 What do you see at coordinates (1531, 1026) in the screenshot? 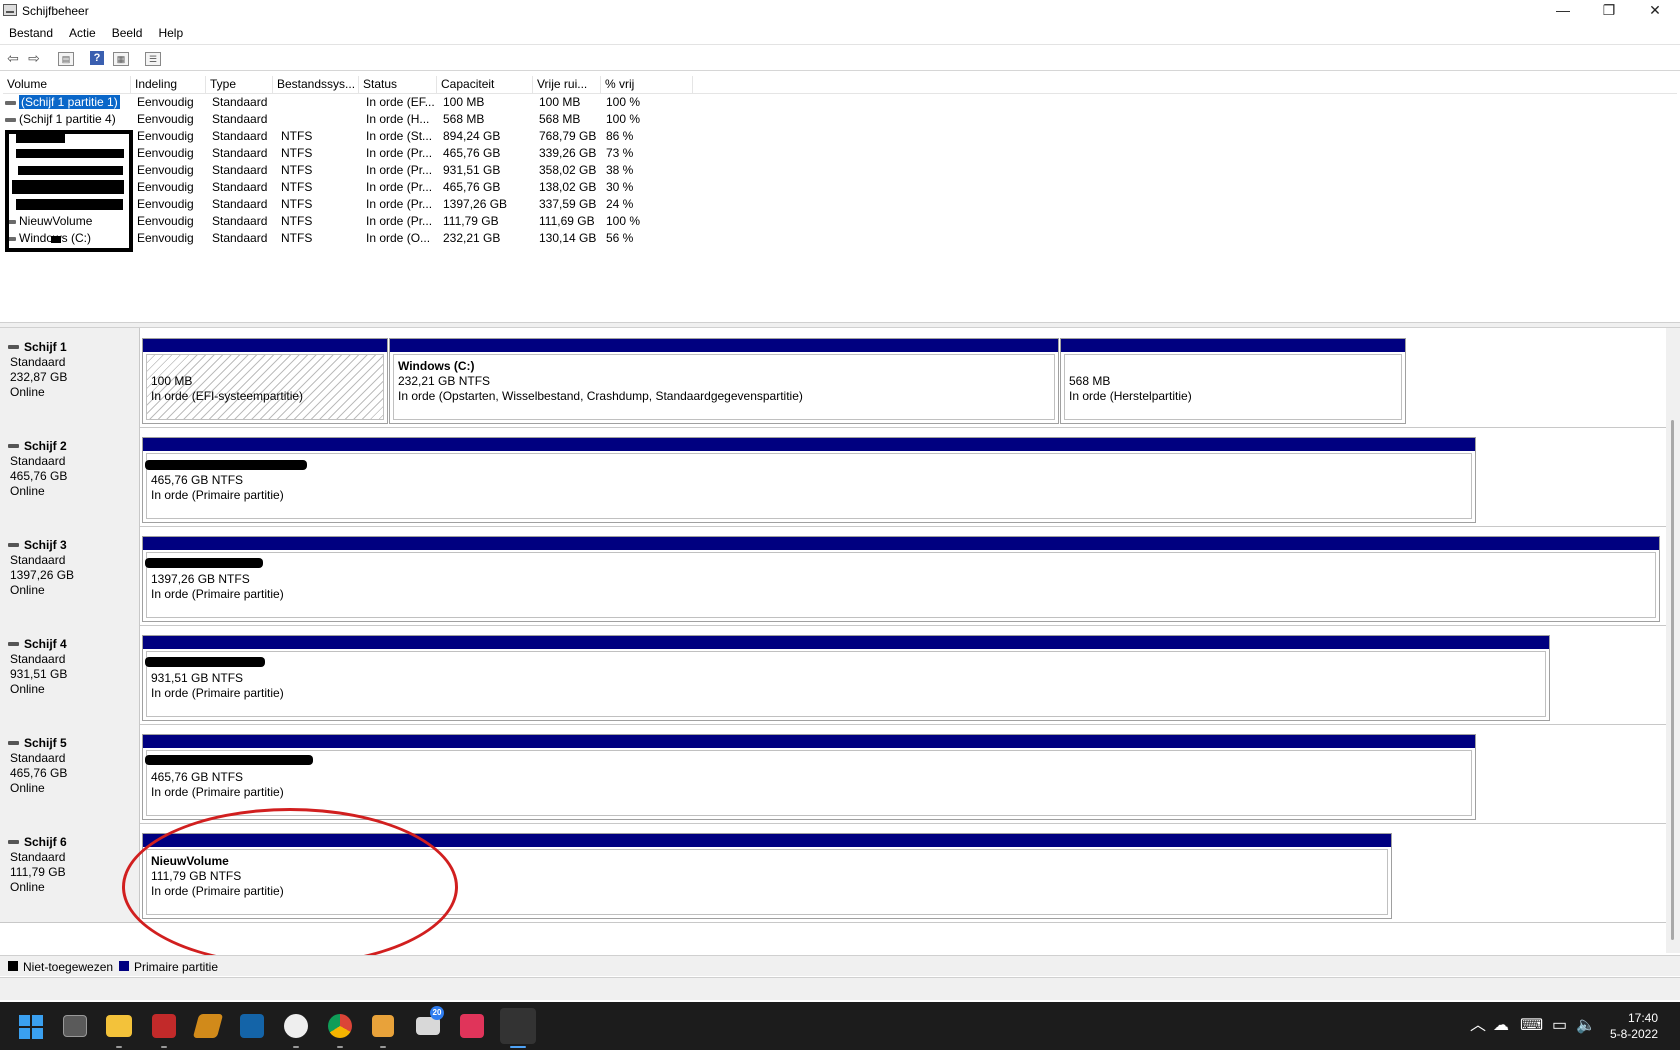
I see `keyboard-icon: ⌨` at bounding box center [1531, 1026].